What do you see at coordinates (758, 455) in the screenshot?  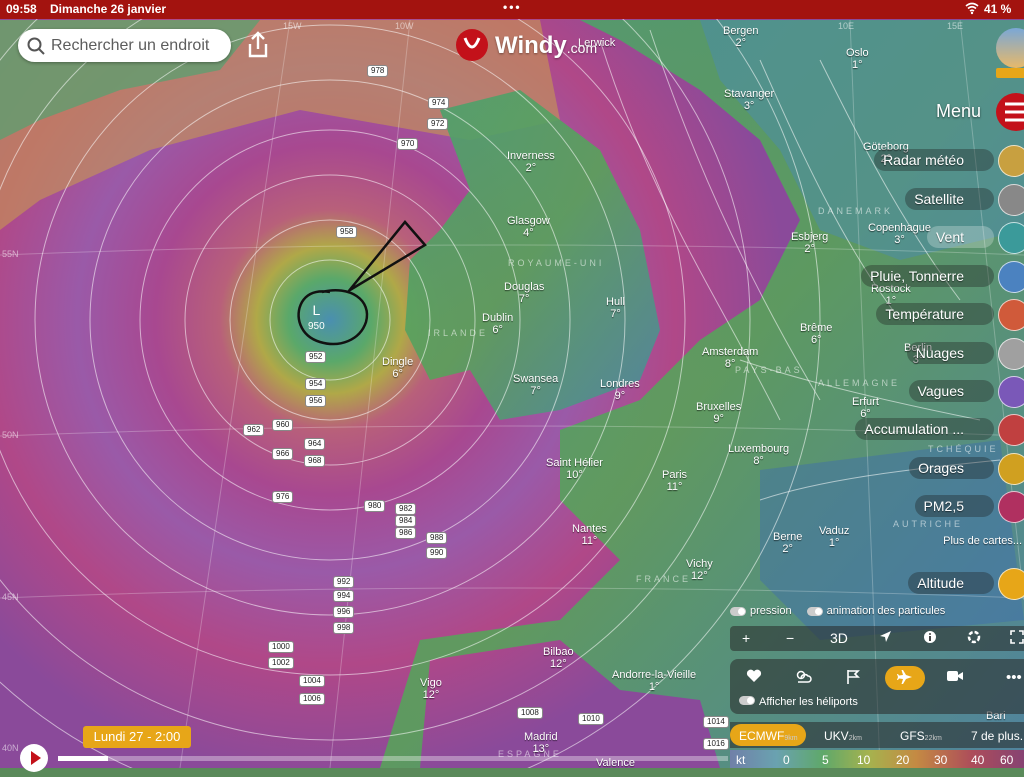 I see `city-label: Luxembourg 8°` at bounding box center [758, 455].